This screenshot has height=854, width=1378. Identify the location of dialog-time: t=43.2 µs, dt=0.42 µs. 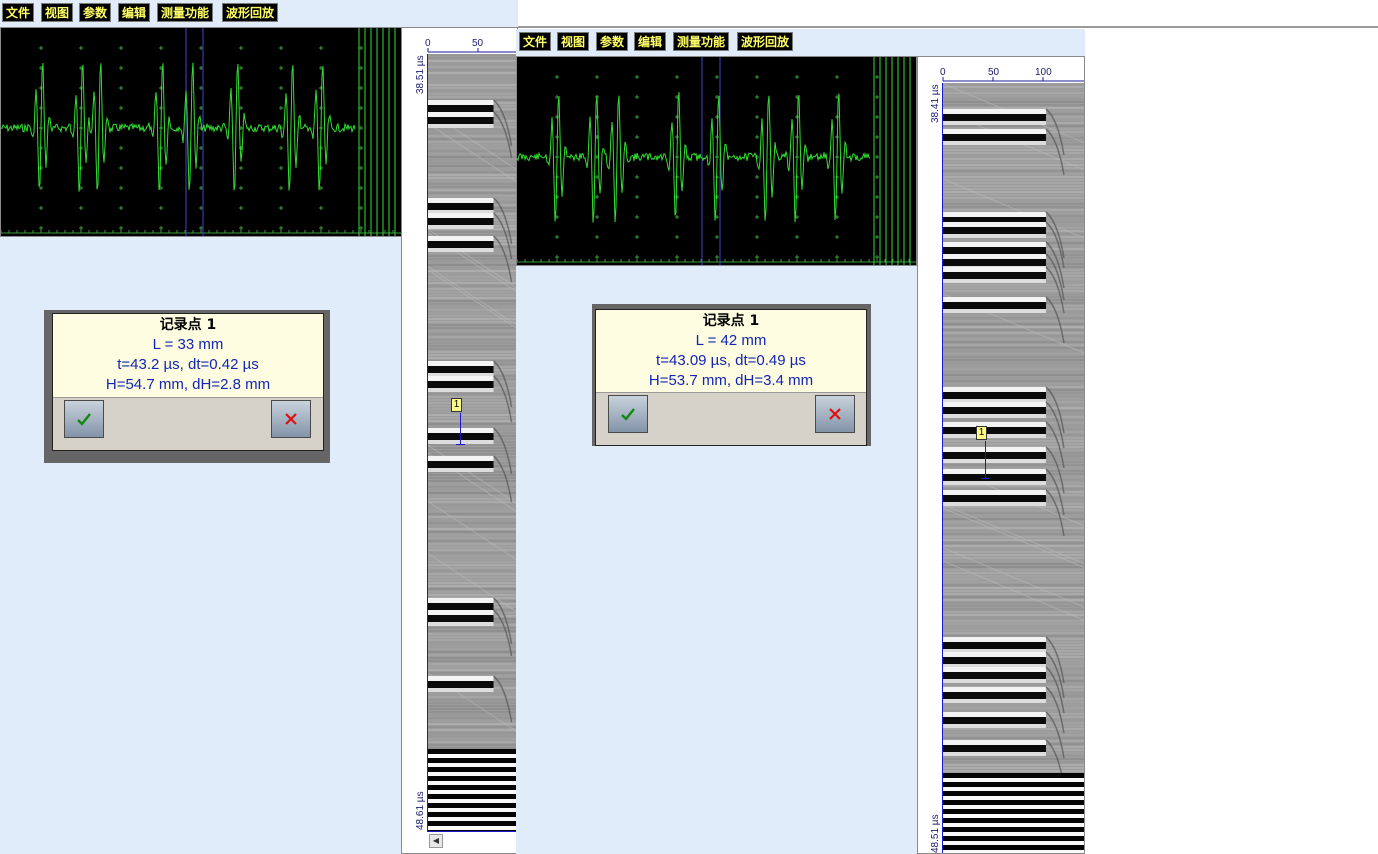
(188, 364).